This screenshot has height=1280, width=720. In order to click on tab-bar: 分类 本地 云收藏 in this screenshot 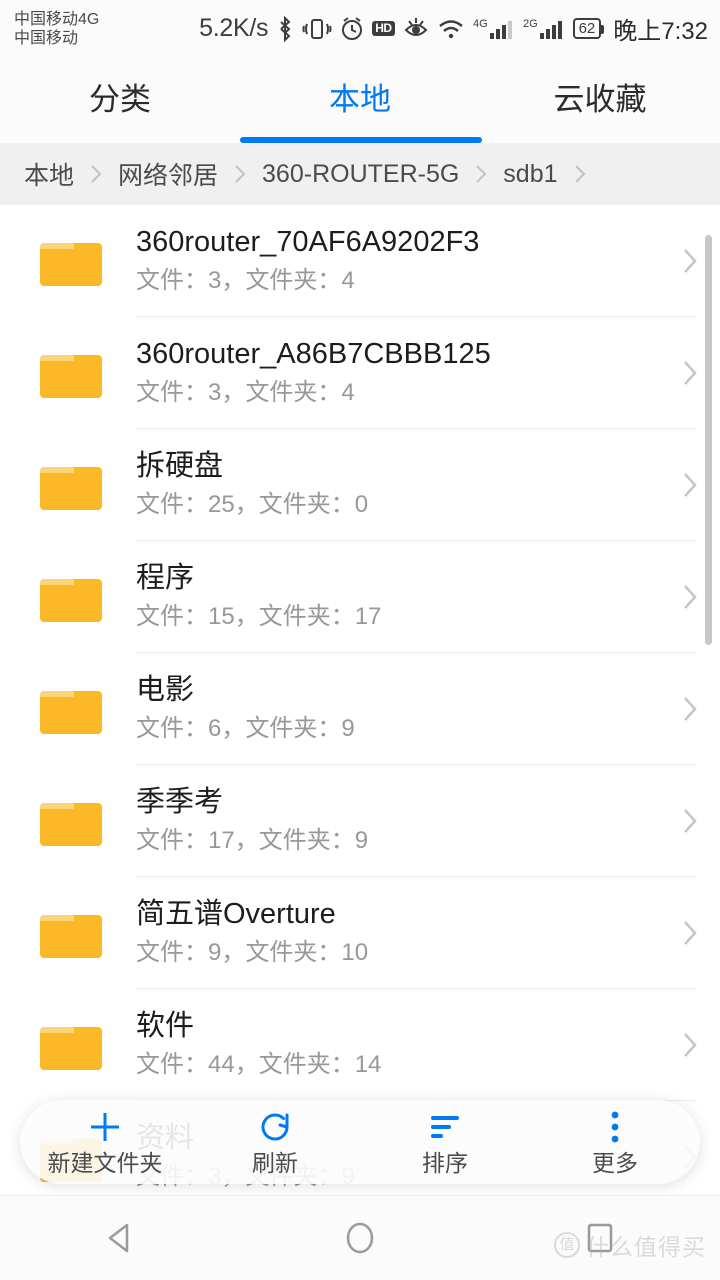, I will do `click(360, 100)`.